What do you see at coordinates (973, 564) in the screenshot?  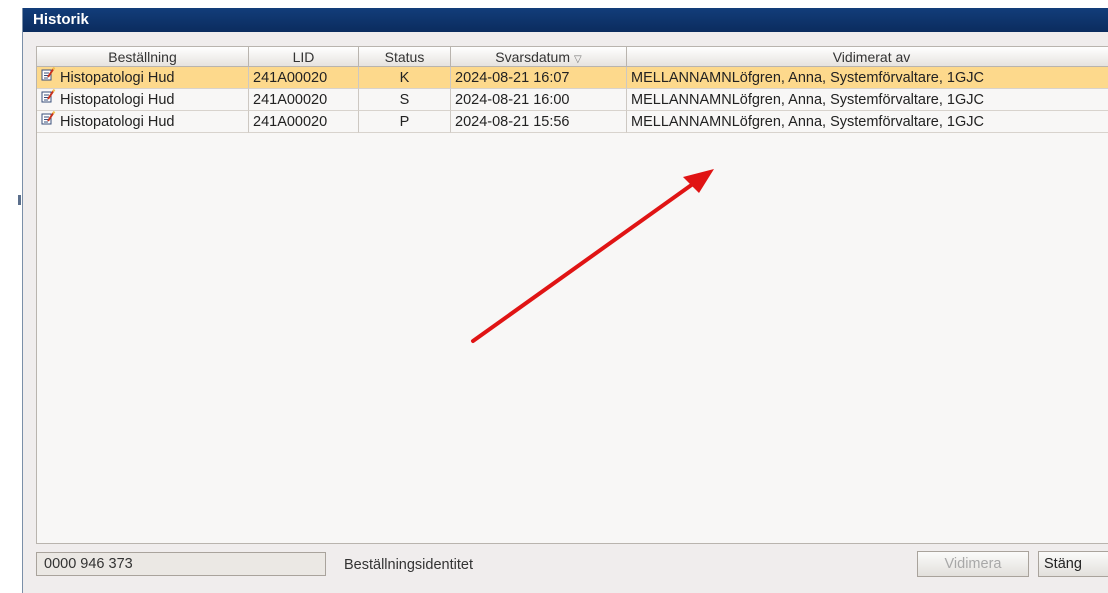 I see `vidimera-button: Vidimera` at bounding box center [973, 564].